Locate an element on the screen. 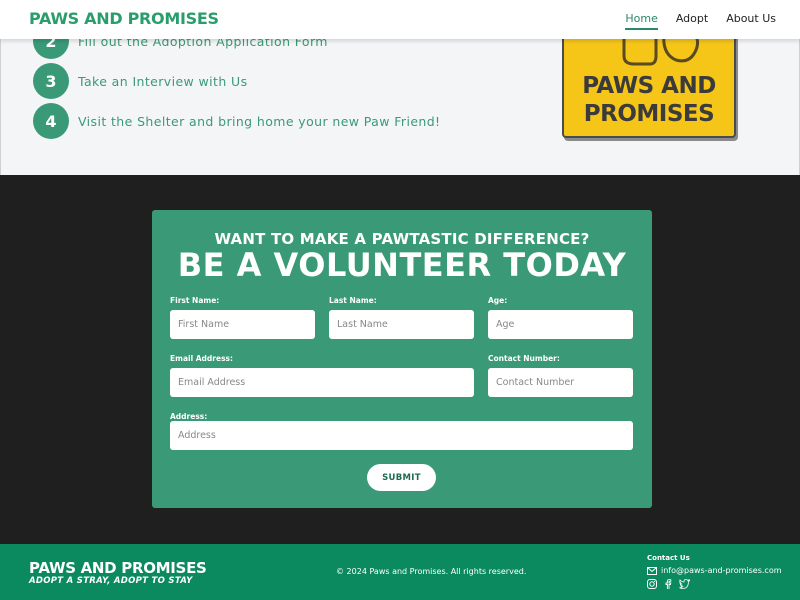 This screenshot has width=800, height=600. logo-text: PAWS AND PROMISES is located at coordinates (649, 100).